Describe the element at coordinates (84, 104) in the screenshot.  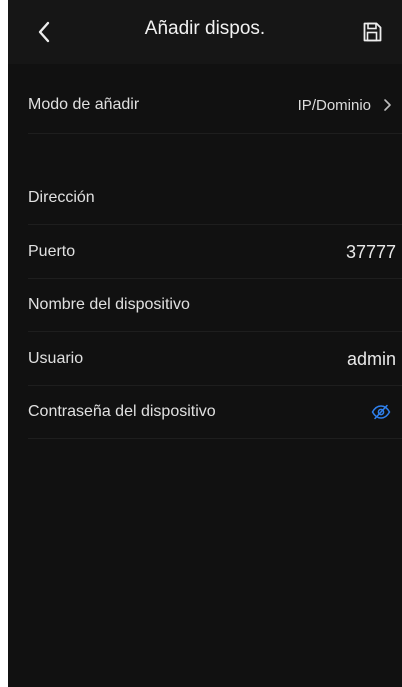
I see `add-mode-label: Modo de añadir` at that location.